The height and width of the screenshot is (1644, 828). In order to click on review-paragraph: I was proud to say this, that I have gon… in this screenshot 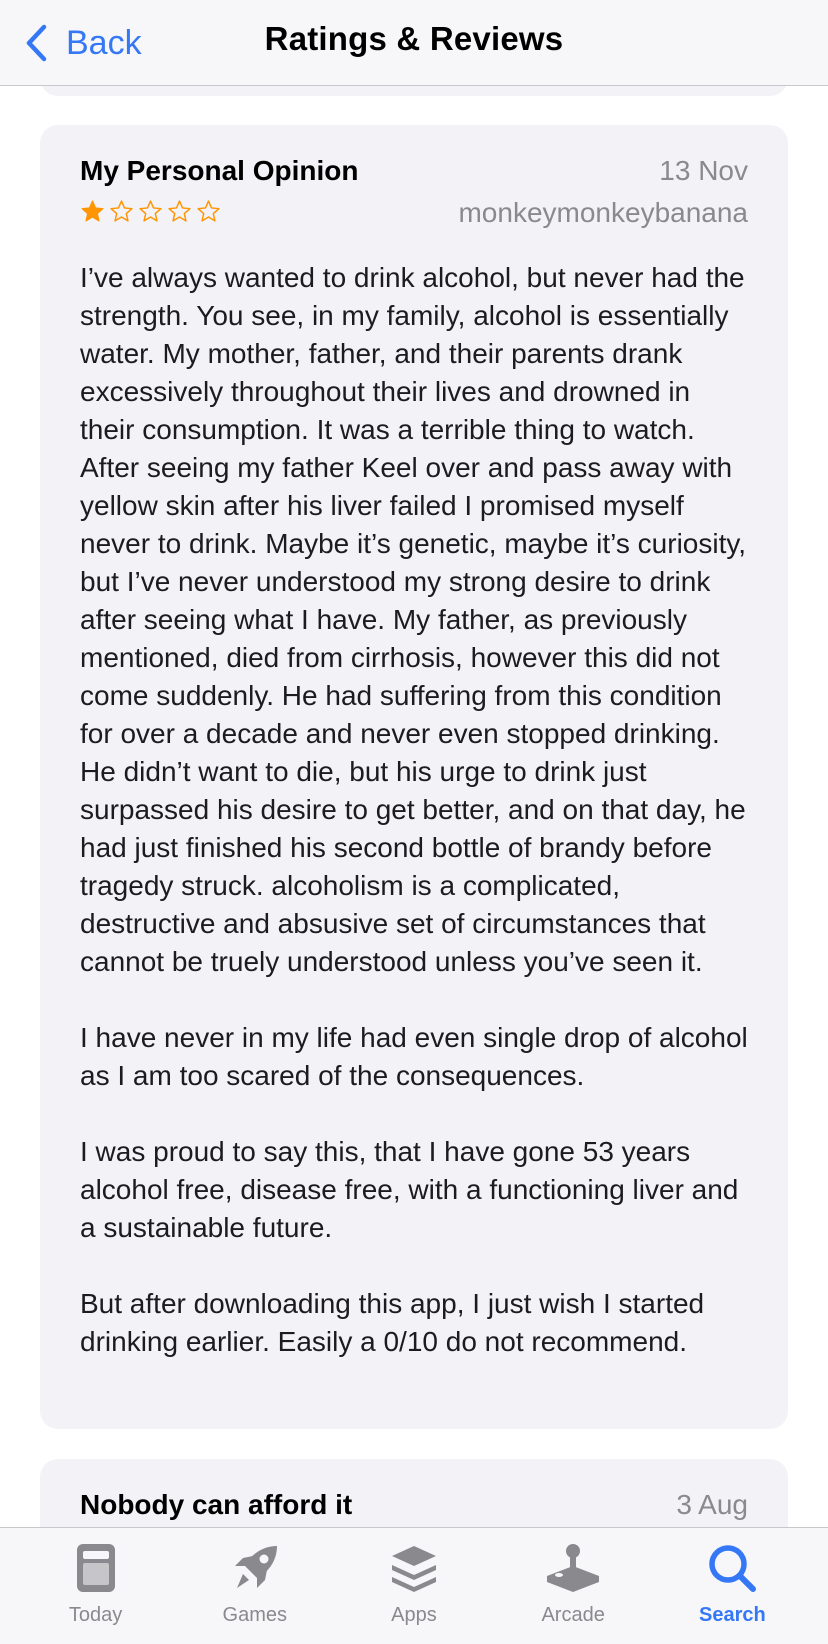, I will do `click(409, 1189)`.